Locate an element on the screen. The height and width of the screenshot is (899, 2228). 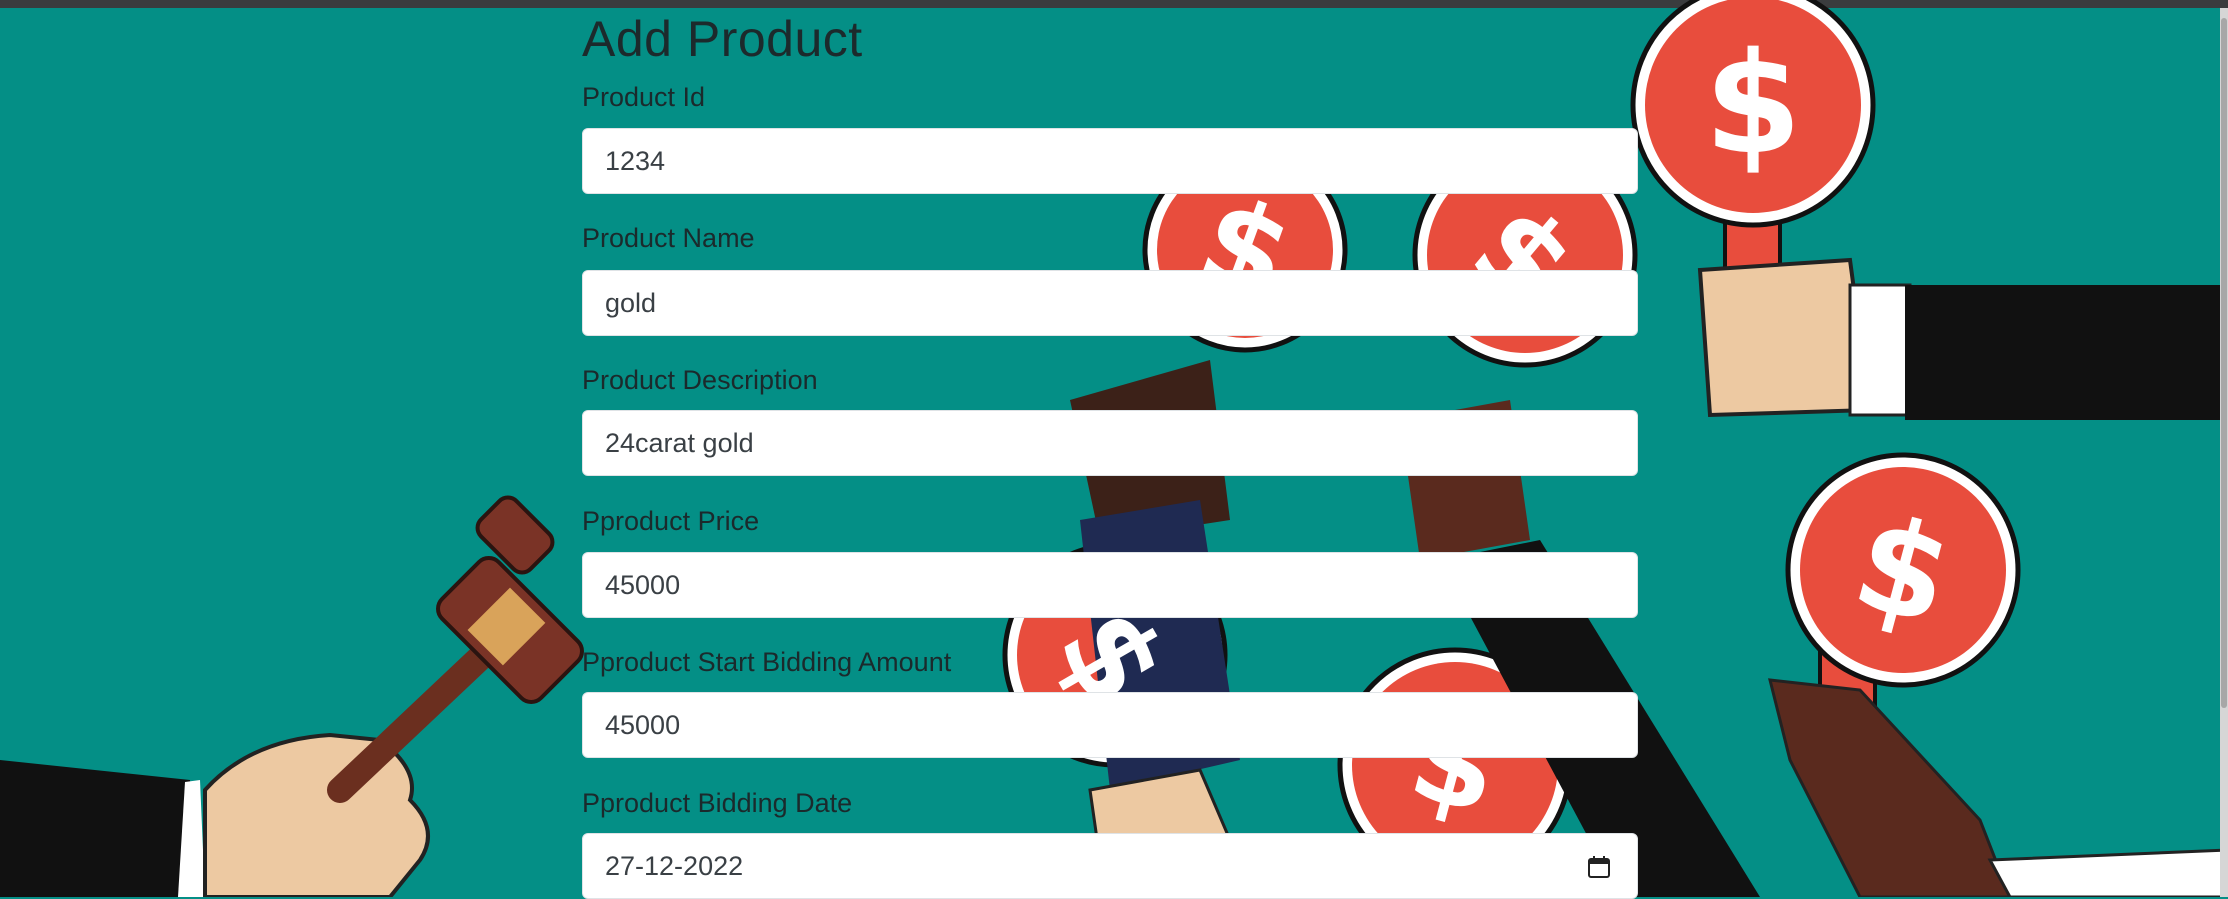
start-bidding-amount-label: Pproduct Start Bidding Amount is located at coordinates (767, 662).